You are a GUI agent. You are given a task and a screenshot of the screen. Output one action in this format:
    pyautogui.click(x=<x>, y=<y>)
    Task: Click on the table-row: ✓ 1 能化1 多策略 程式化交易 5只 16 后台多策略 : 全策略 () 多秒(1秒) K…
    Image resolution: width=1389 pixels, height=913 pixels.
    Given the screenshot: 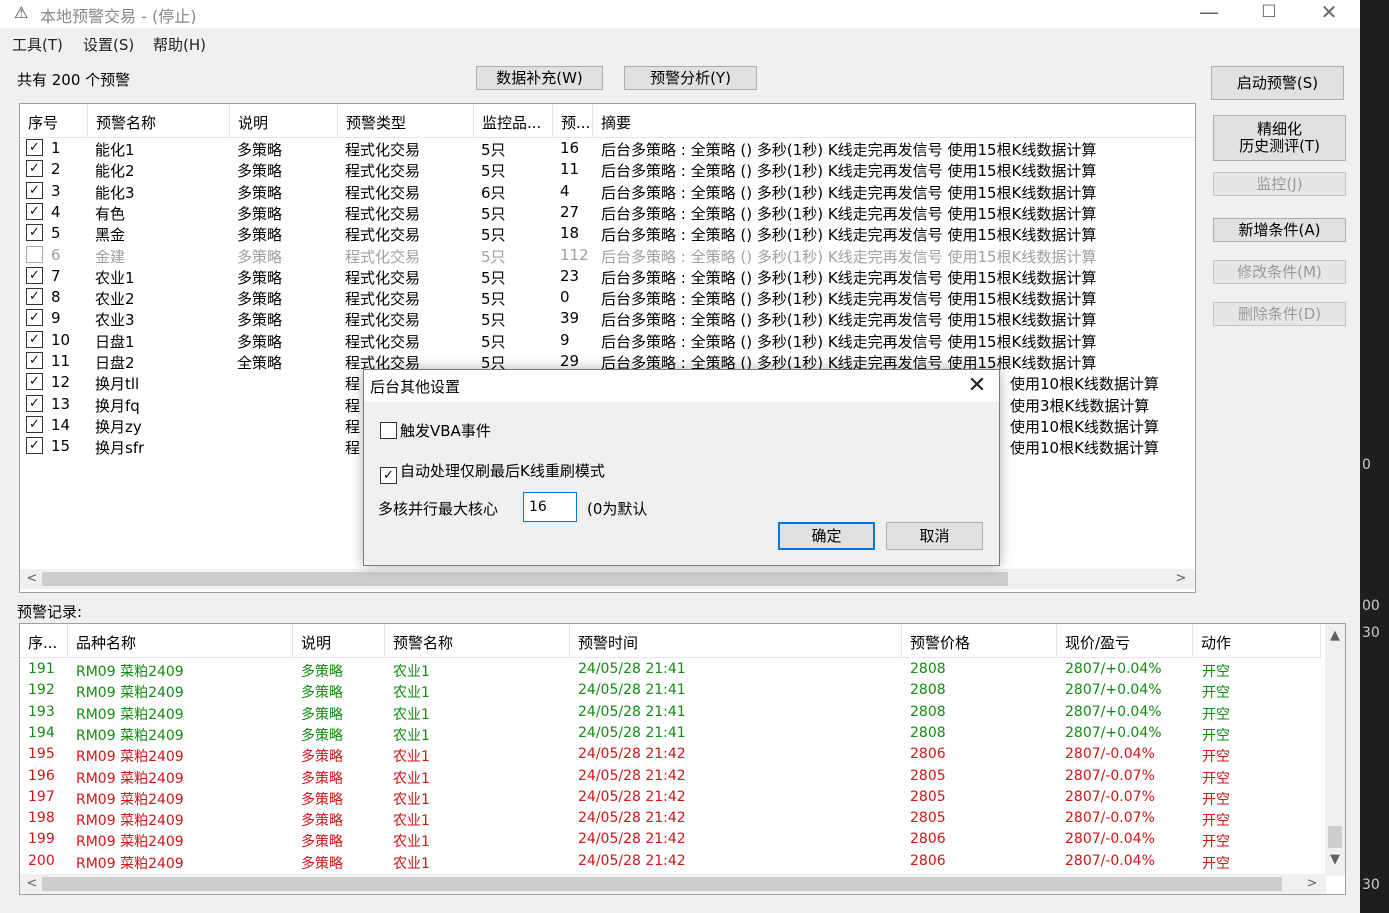 What is the action you would take?
    pyautogui.click(x=607, y=148)
    